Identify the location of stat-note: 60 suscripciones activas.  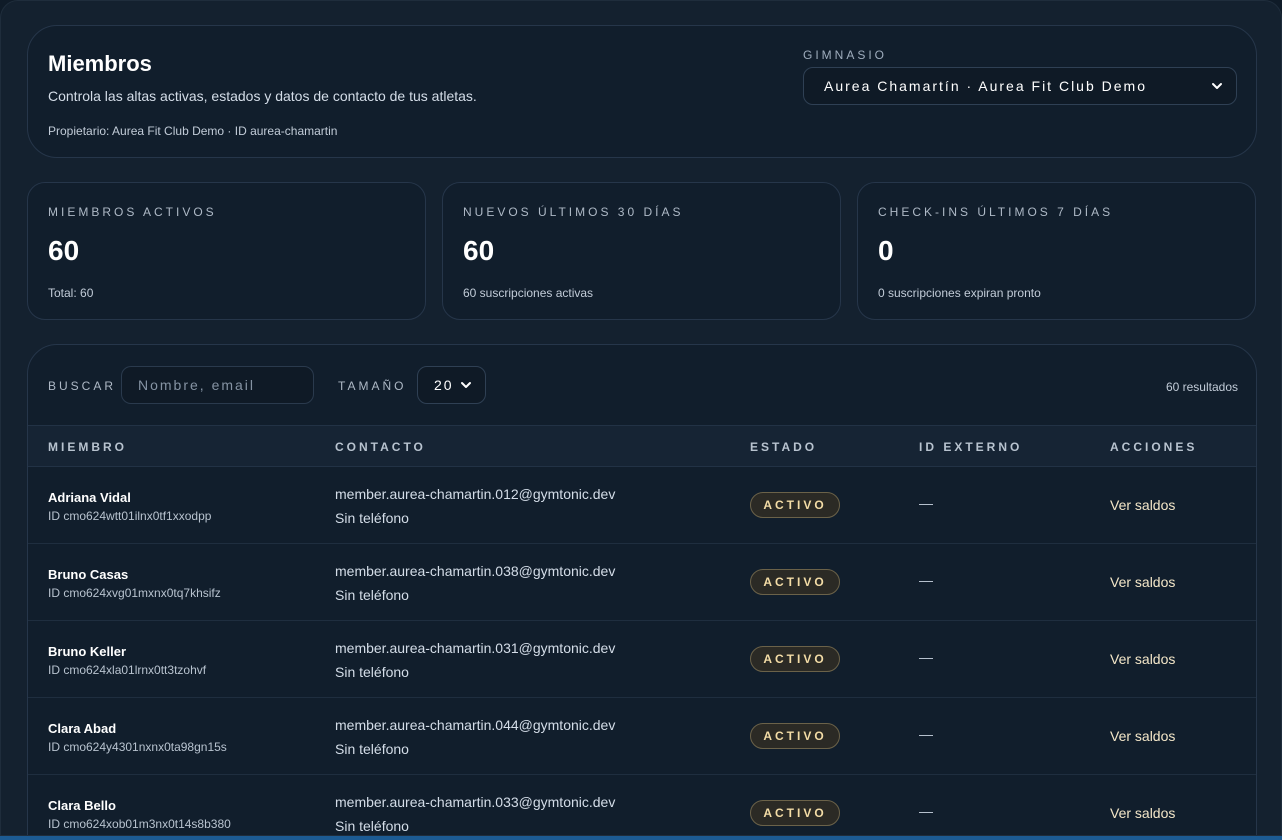
(528, 293).